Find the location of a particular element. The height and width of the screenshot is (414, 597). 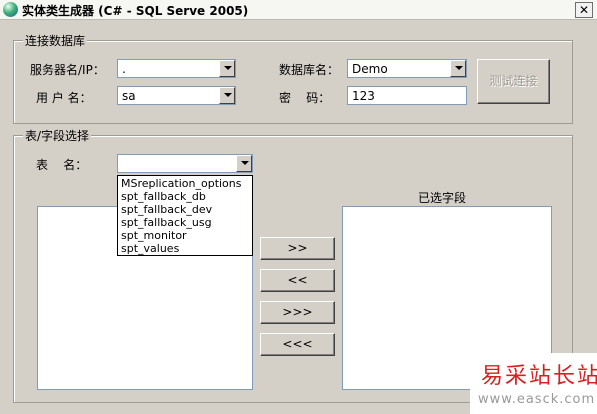

add-field-button: >> is located at coordinates (297, 248).